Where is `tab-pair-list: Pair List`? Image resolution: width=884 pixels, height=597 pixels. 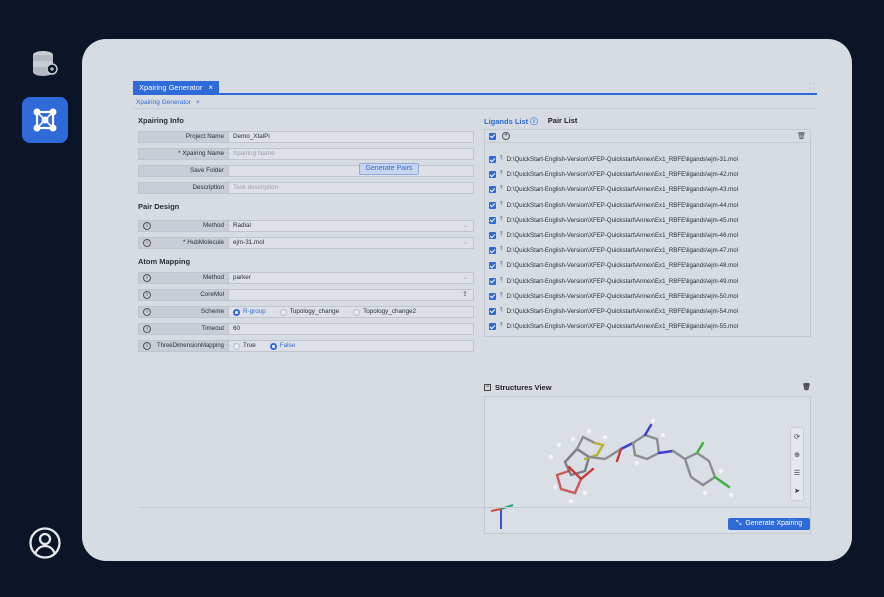 tab-pair-list: Pair List is located at coordinates (563, 122).